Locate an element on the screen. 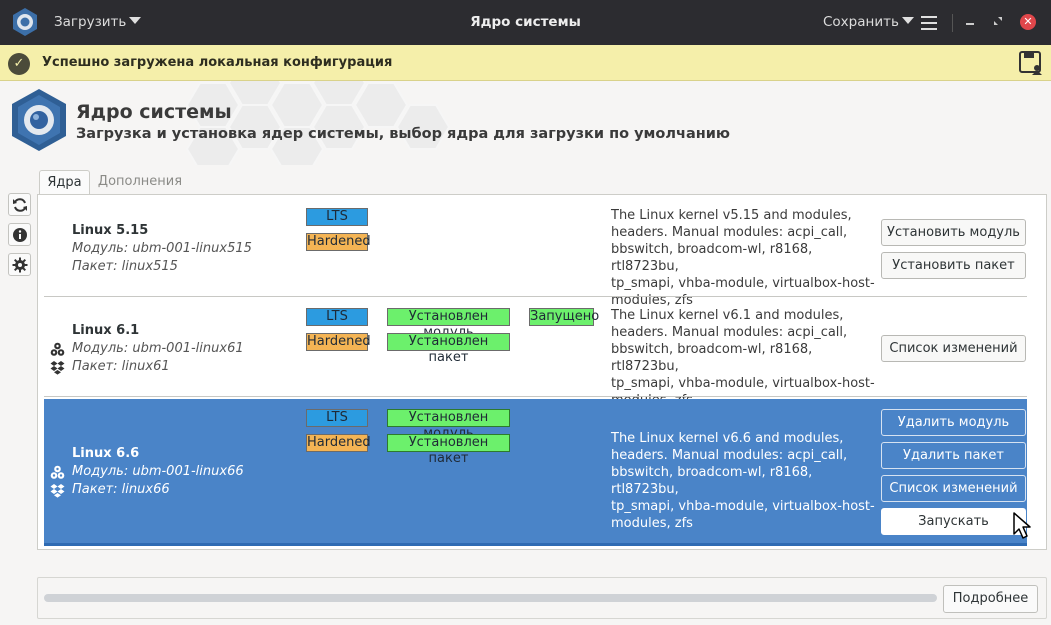 The image size is (1051, 625). kernel-module: Модуль: ubm-001-linux61 is located at coordinates (158, 348).